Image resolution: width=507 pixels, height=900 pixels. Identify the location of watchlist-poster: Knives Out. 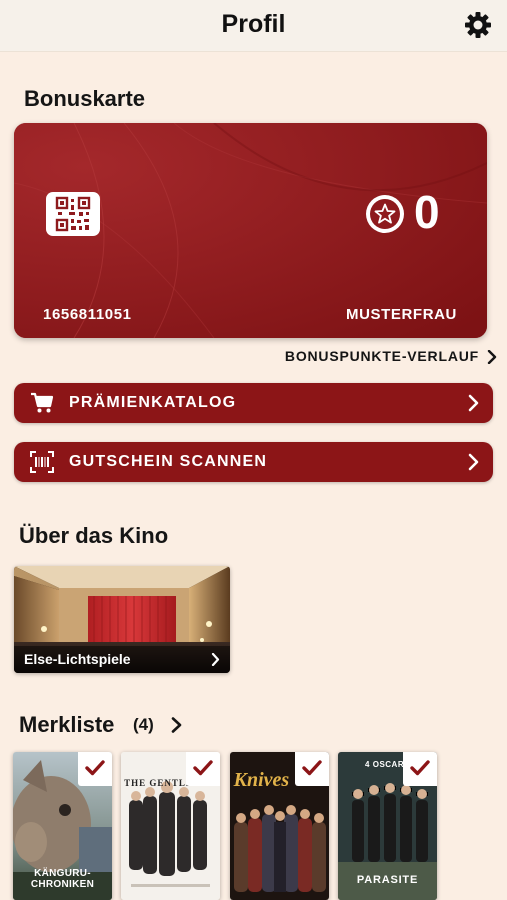
(279, 826).